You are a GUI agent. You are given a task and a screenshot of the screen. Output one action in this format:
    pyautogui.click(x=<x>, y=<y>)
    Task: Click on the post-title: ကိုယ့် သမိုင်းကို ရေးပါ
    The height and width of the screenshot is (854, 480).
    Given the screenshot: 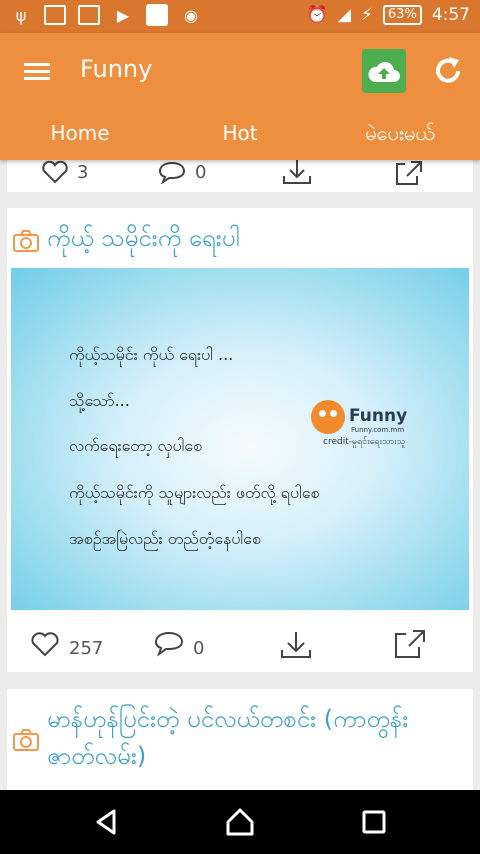 What is the action you would take?
    pyautogui.click(x=143, y=238)
    